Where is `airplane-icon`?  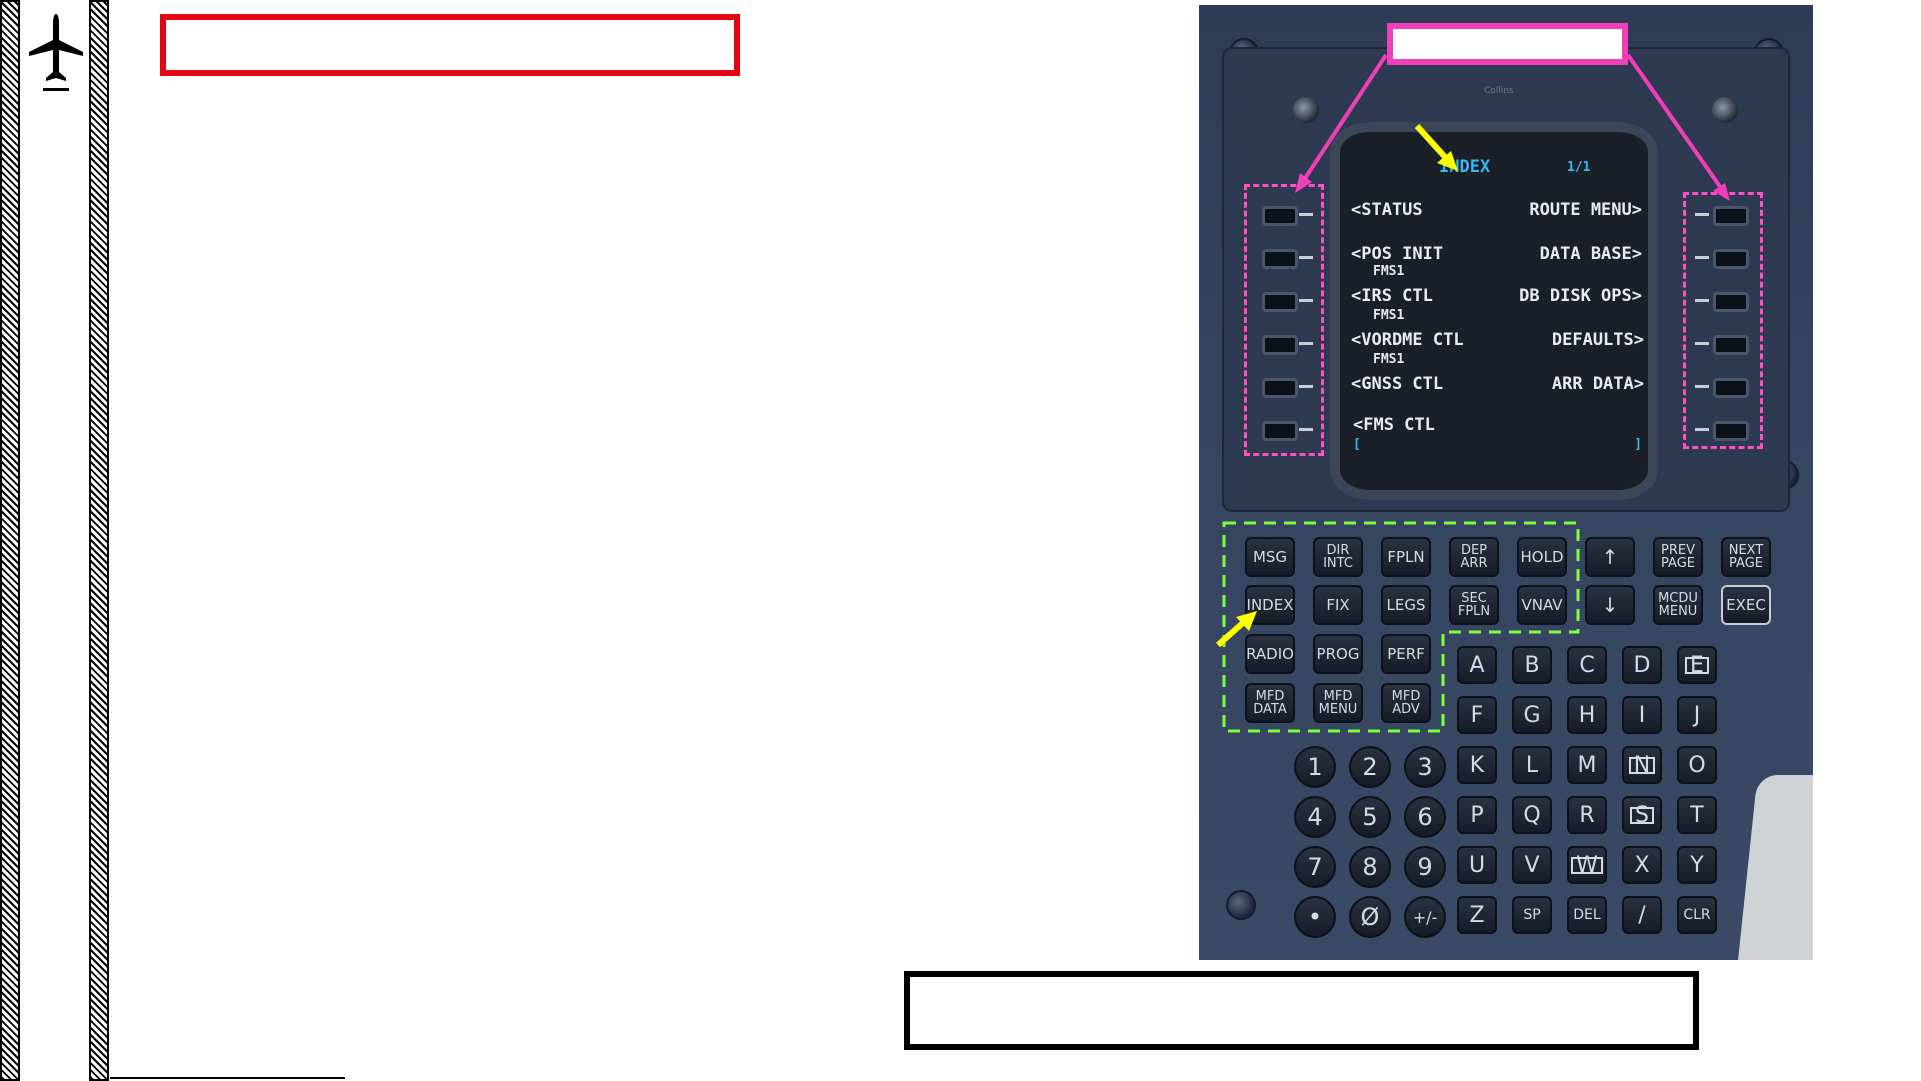 airplane-icon is located at coordinates (56, 52).